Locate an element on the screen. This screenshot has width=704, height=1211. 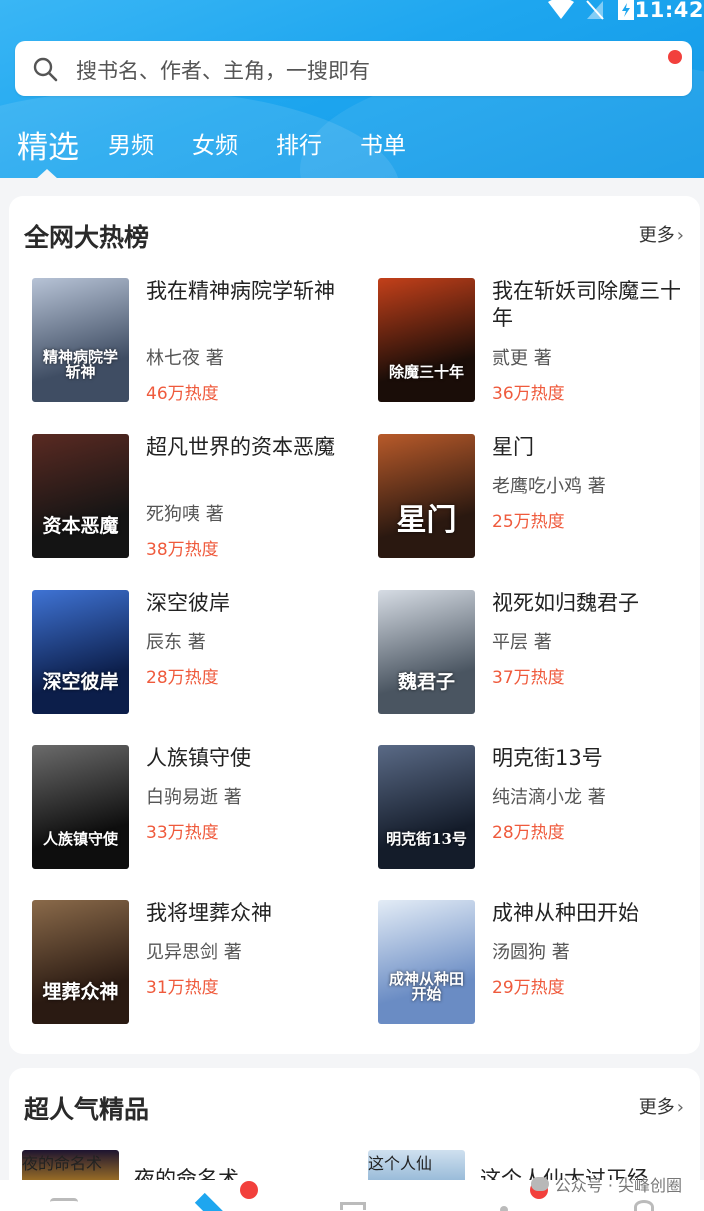
book-item: 深空彼岸 深空彼岸 辰东 著 28万热度 is located at coordinates (197, 652).